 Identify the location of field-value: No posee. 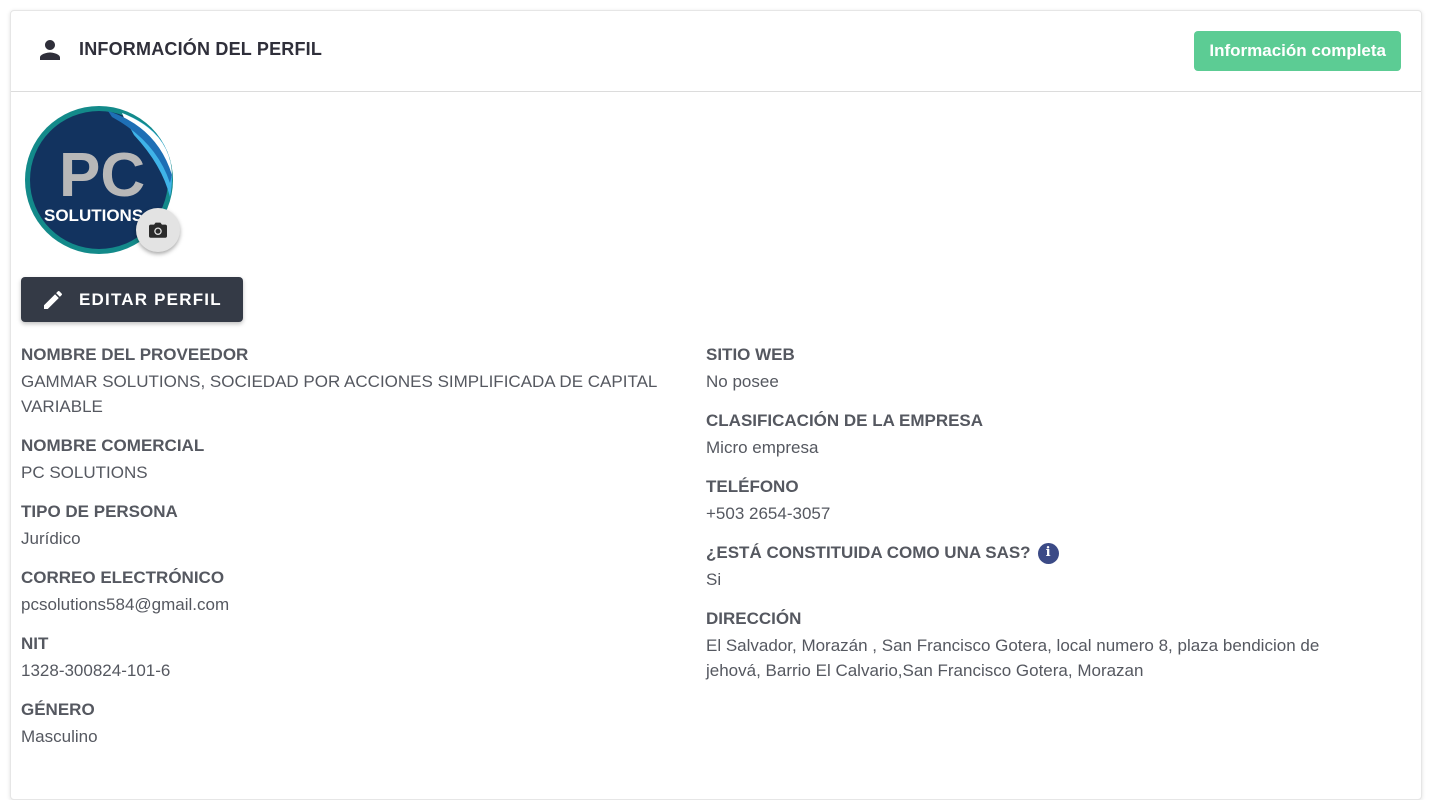
(742, 381).